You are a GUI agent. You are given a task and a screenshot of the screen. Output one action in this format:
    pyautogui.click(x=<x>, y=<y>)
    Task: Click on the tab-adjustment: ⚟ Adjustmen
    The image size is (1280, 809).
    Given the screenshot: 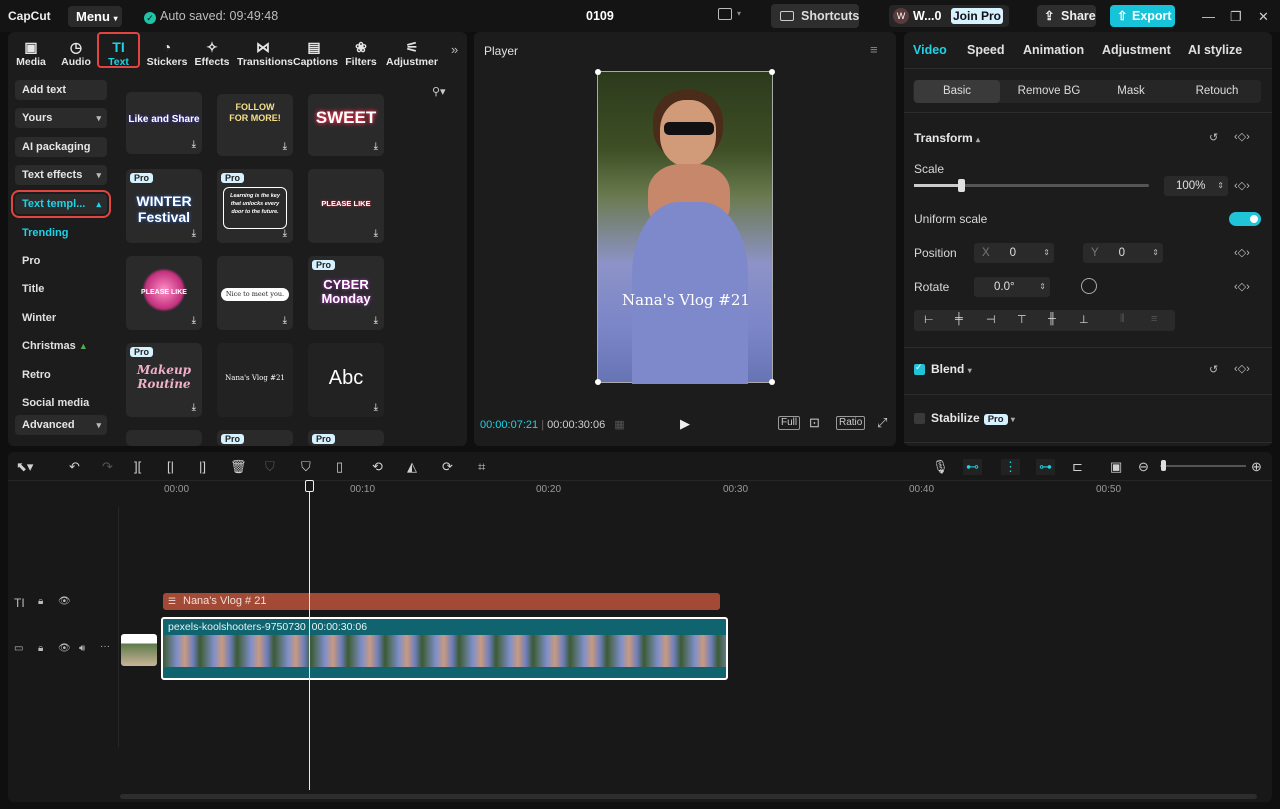 What is the action you would take?
    pyautogui.click(x=412, y=54)
    